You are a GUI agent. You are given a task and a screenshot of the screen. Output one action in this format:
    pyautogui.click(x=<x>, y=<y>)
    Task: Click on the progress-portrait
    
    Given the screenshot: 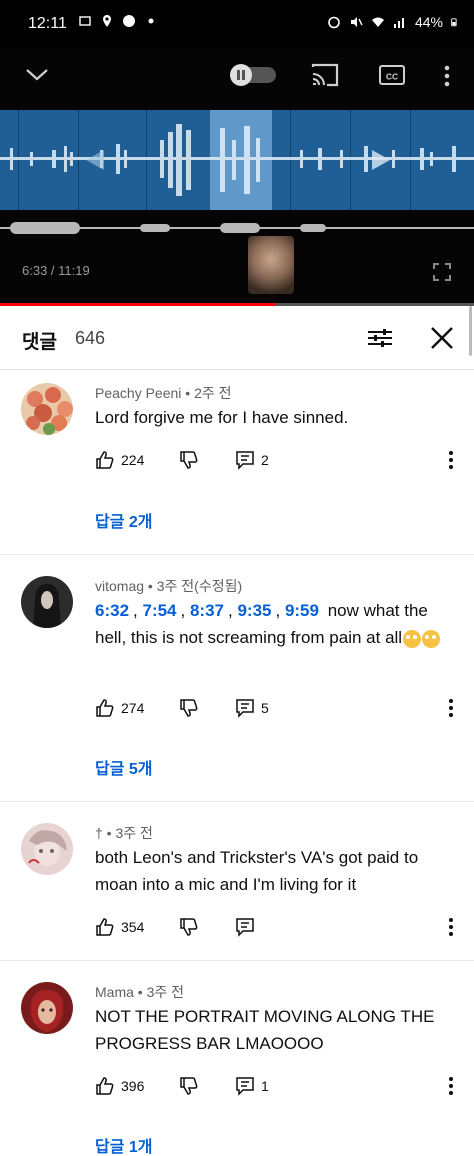 What is the action you would take?
    pyautogui.click(x=271, y=265)
    